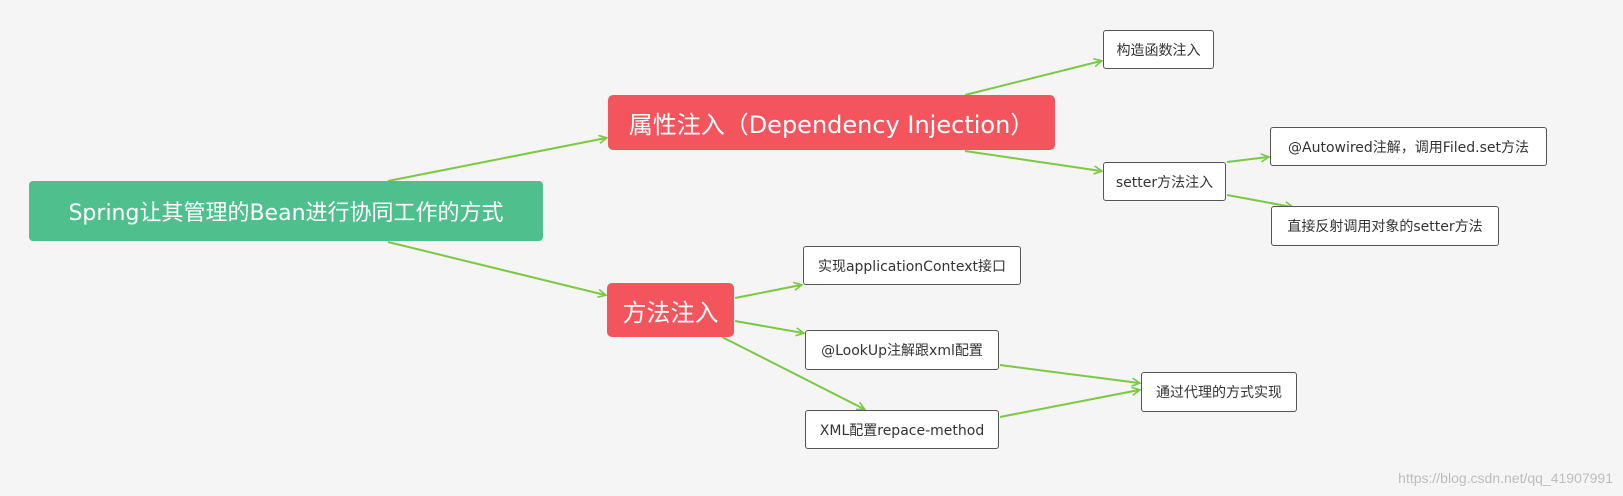 Image resolution: width=1623 pixels, height=496 pixels. Describe the element at coordinates (1032, 78) in the screenshot. I see `edge-property-to-constructor` at that location.